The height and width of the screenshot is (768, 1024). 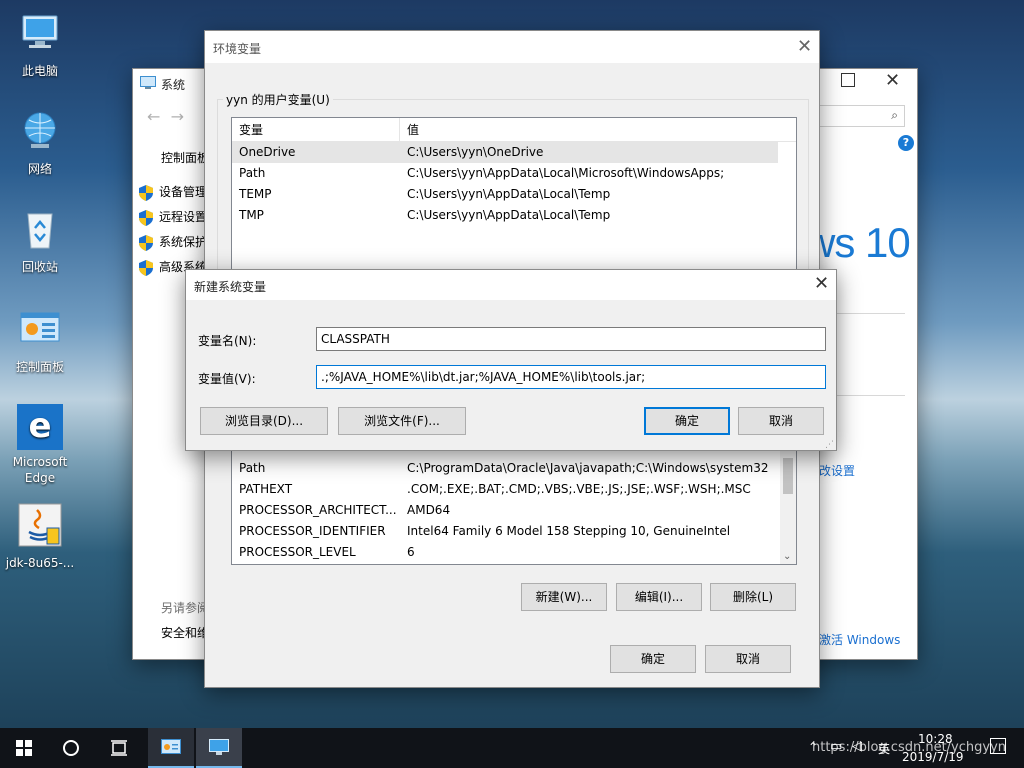 I want to click on table-row: PROCESSOR_ARCHITECT... AMD64, so click(x=514, y=510).